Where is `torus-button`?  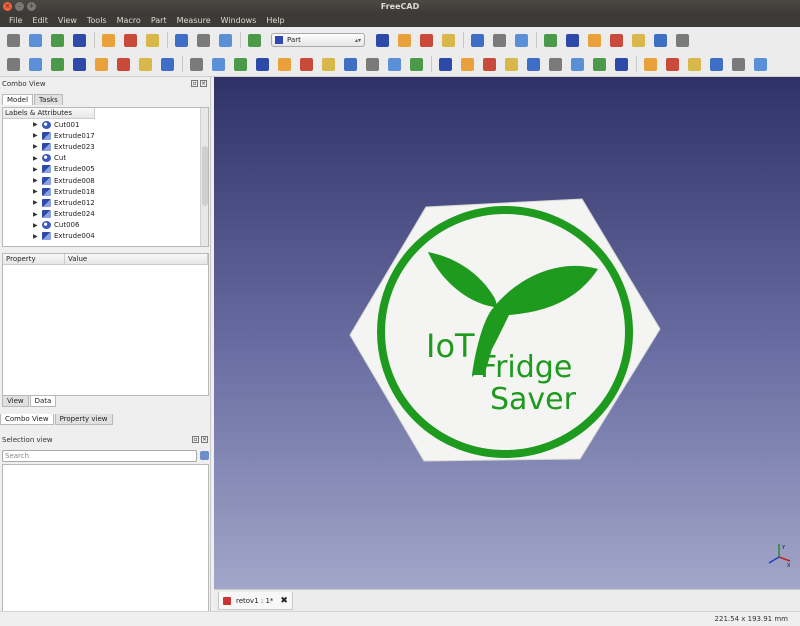 torus-button is located at coordinates (101, 64).